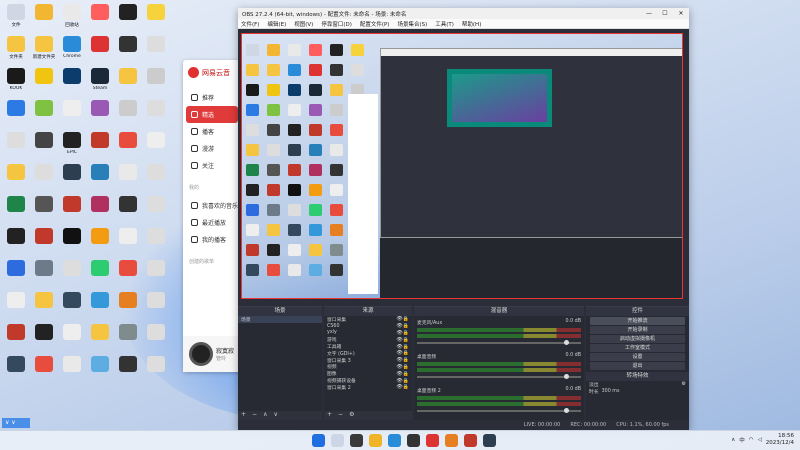  I want to click on desktop-icon: 文件, so click(16, 20).